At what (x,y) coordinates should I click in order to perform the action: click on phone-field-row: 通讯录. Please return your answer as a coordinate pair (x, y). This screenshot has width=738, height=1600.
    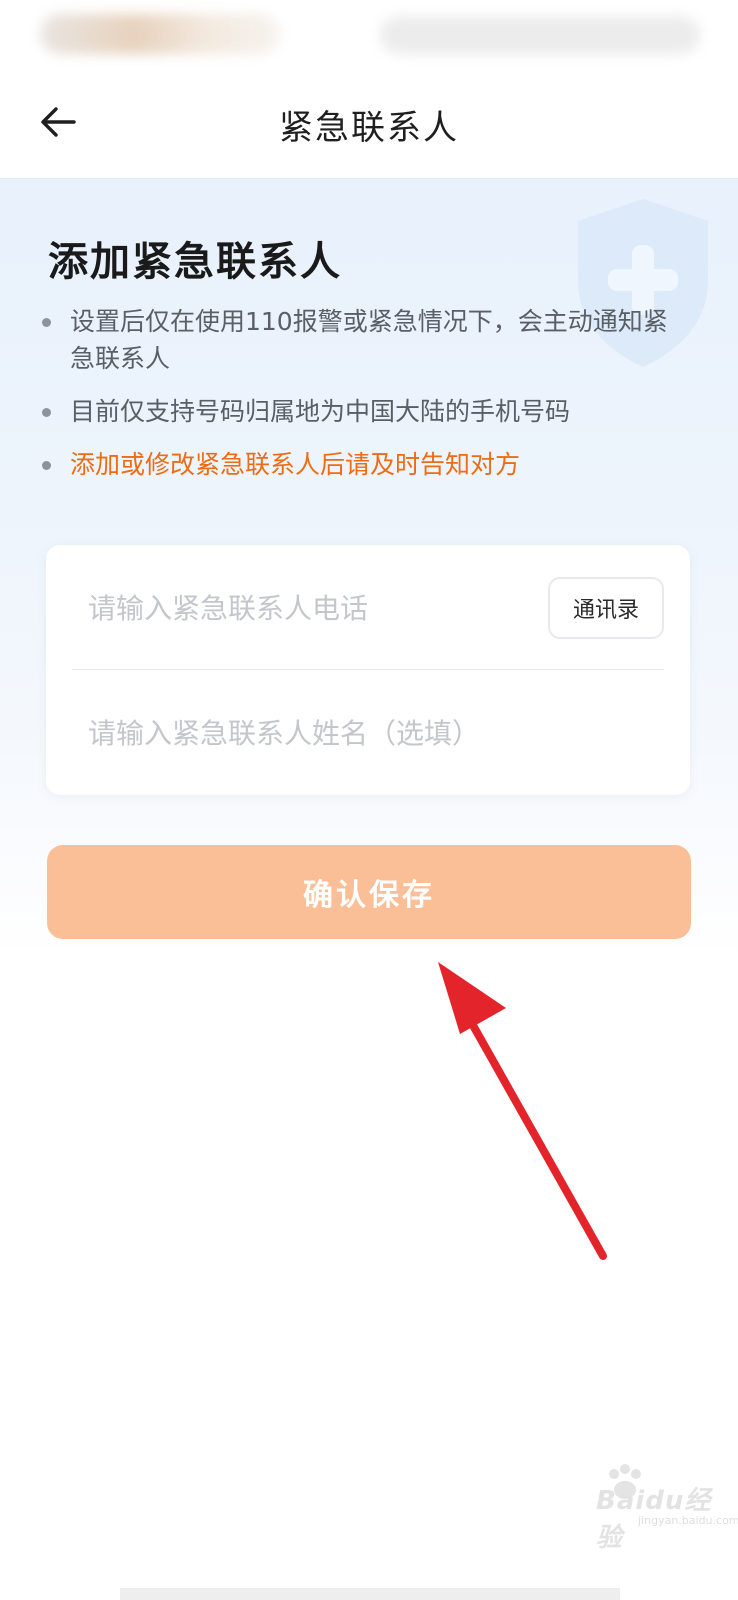
    Looking at the image, I should click on (368, 607).